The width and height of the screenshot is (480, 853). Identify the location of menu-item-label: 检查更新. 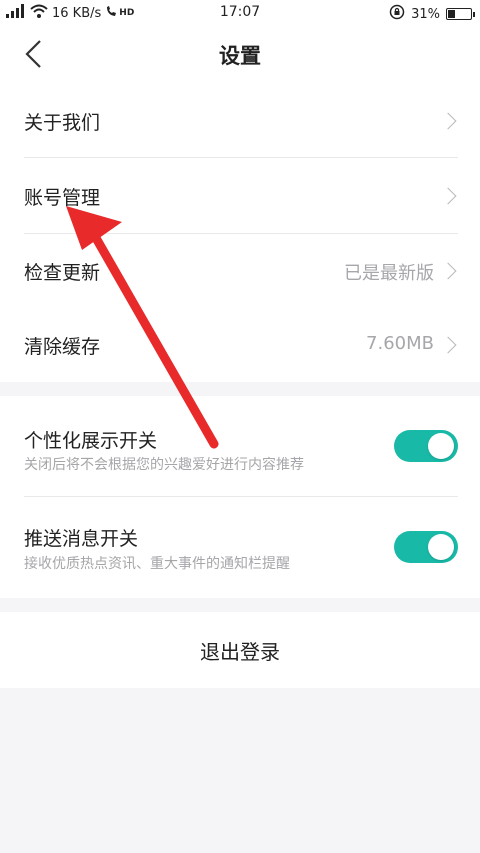
(62, 273).